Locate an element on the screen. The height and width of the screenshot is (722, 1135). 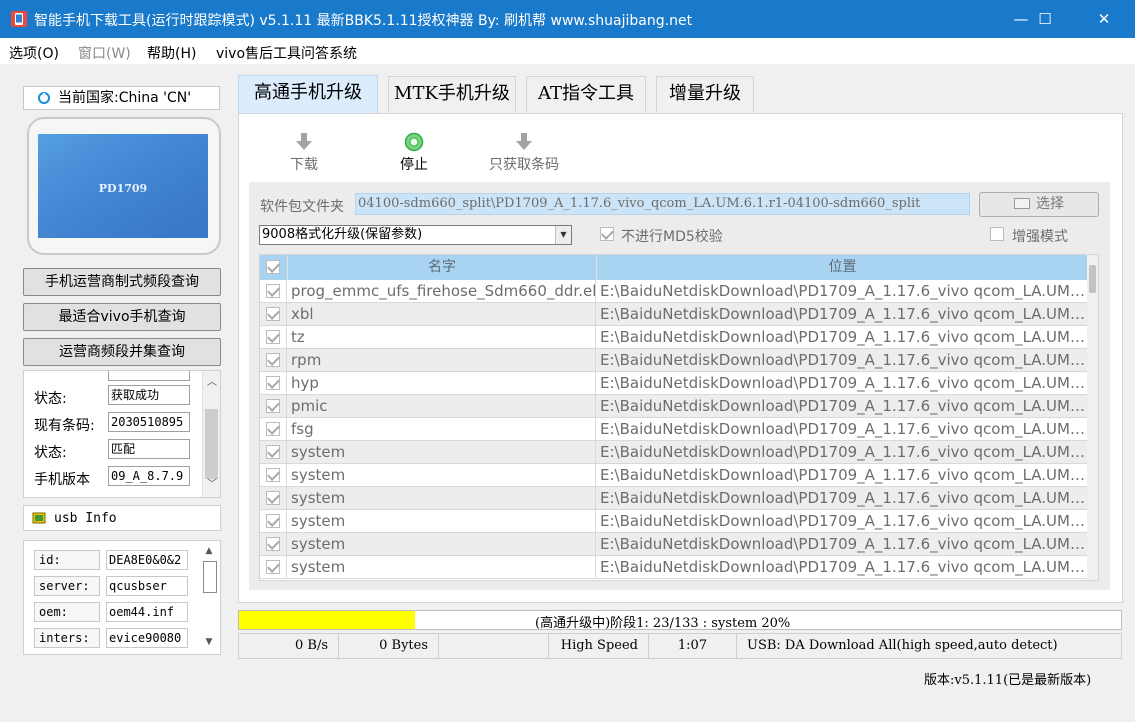
scroll-up-icon: ︿ is located at coordinates (211, 383).